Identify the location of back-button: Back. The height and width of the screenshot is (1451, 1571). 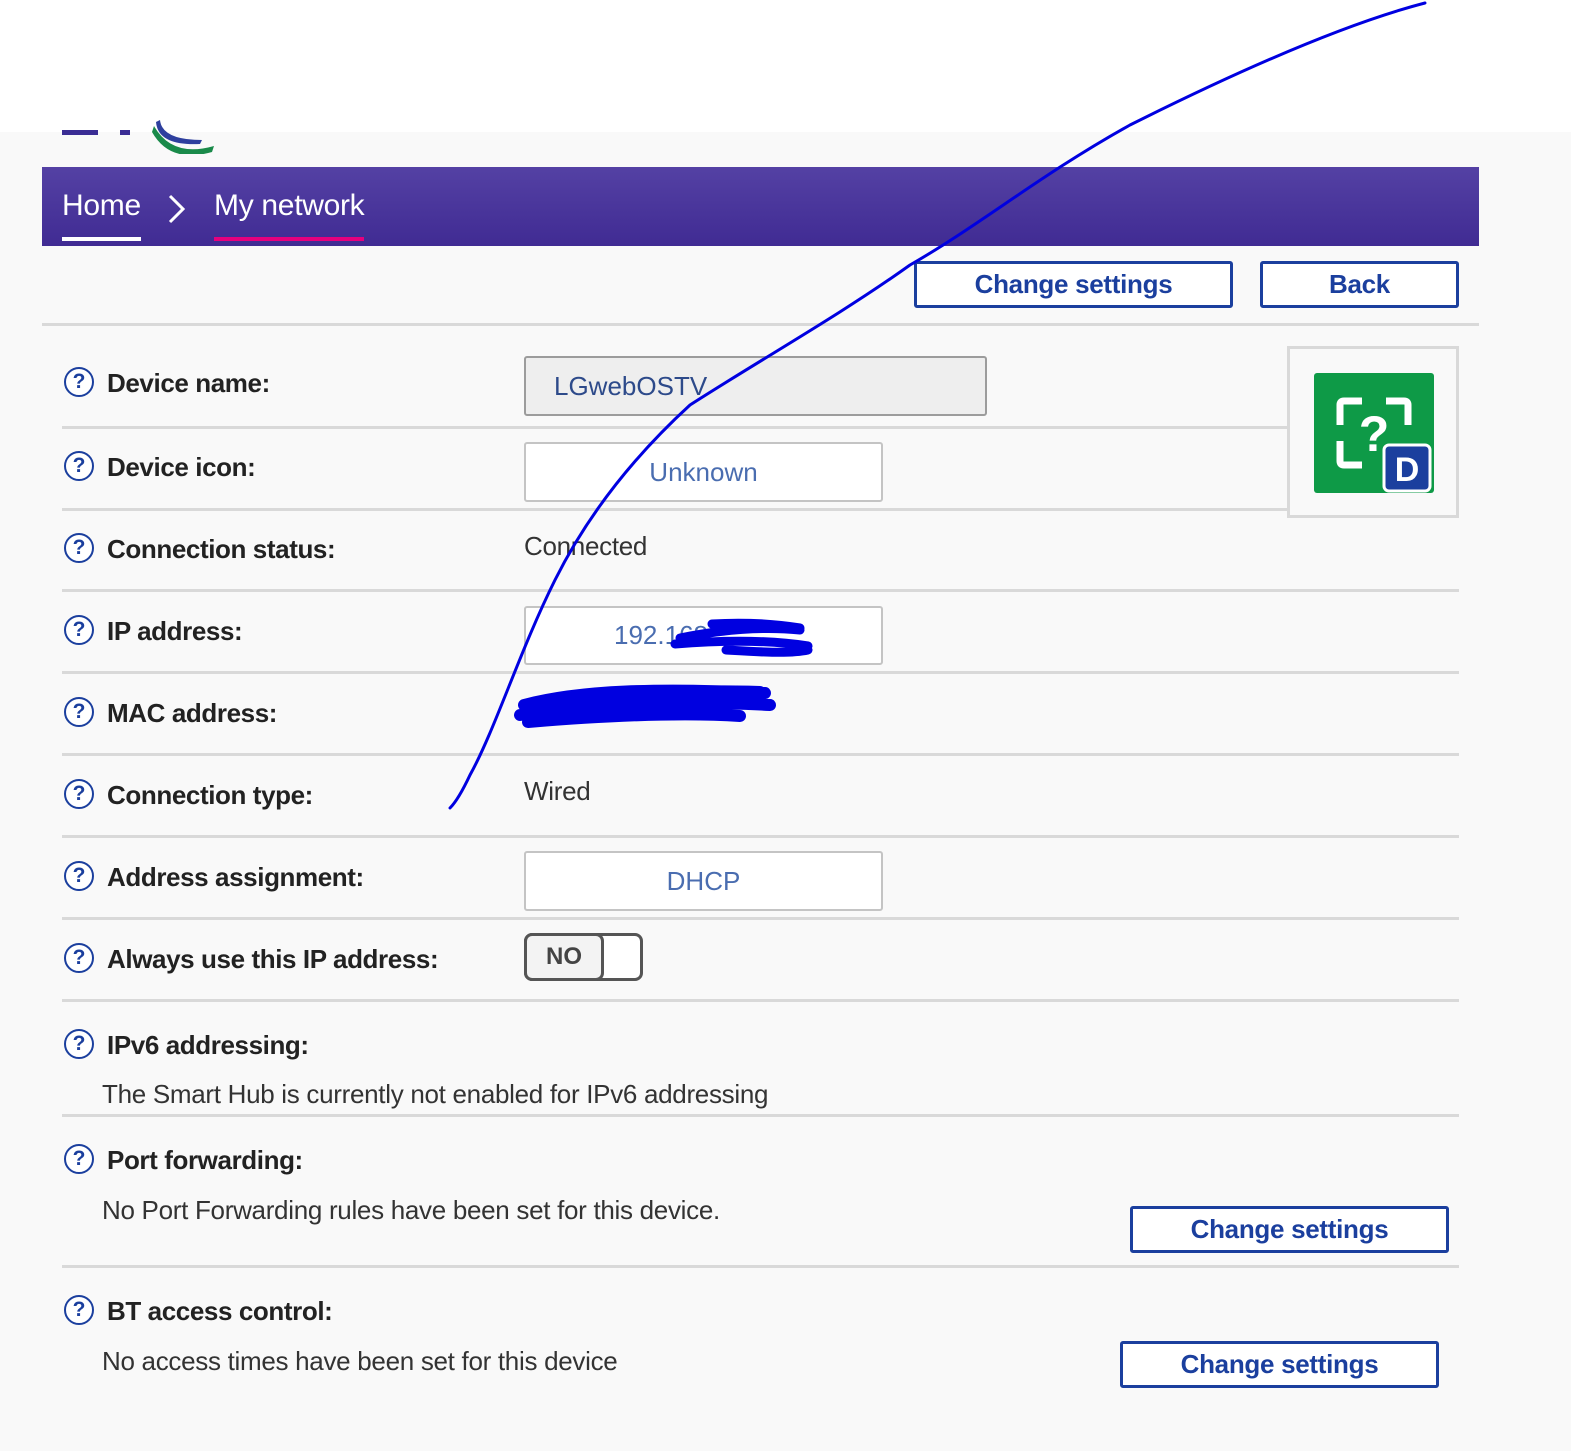
(1359, 284).